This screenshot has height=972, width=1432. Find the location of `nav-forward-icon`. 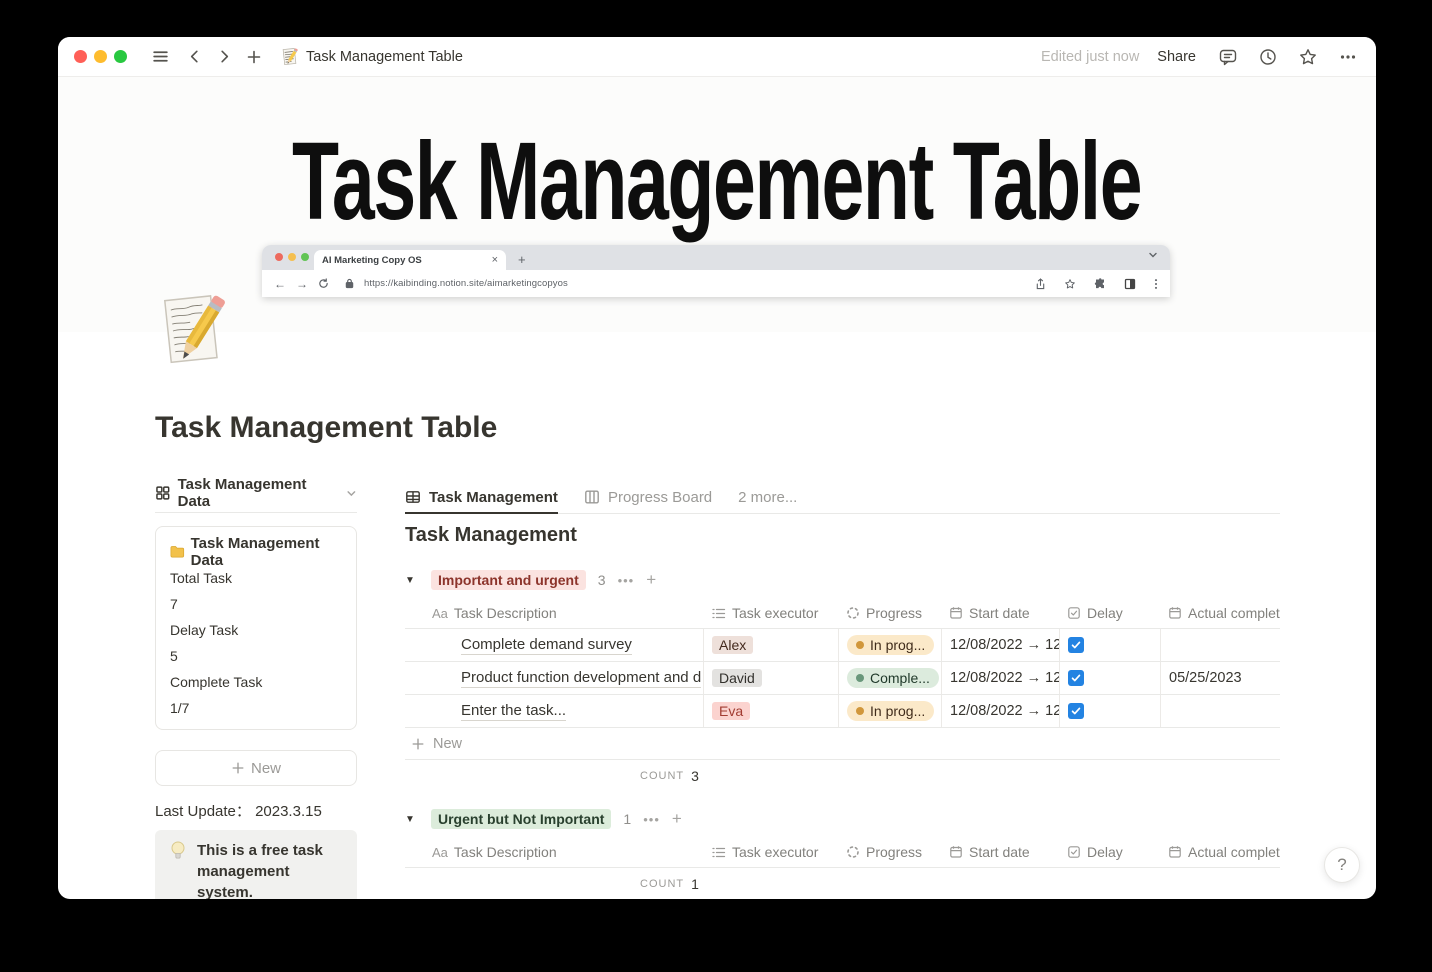

nav-forward-icon is located at coordinates (224, 57).